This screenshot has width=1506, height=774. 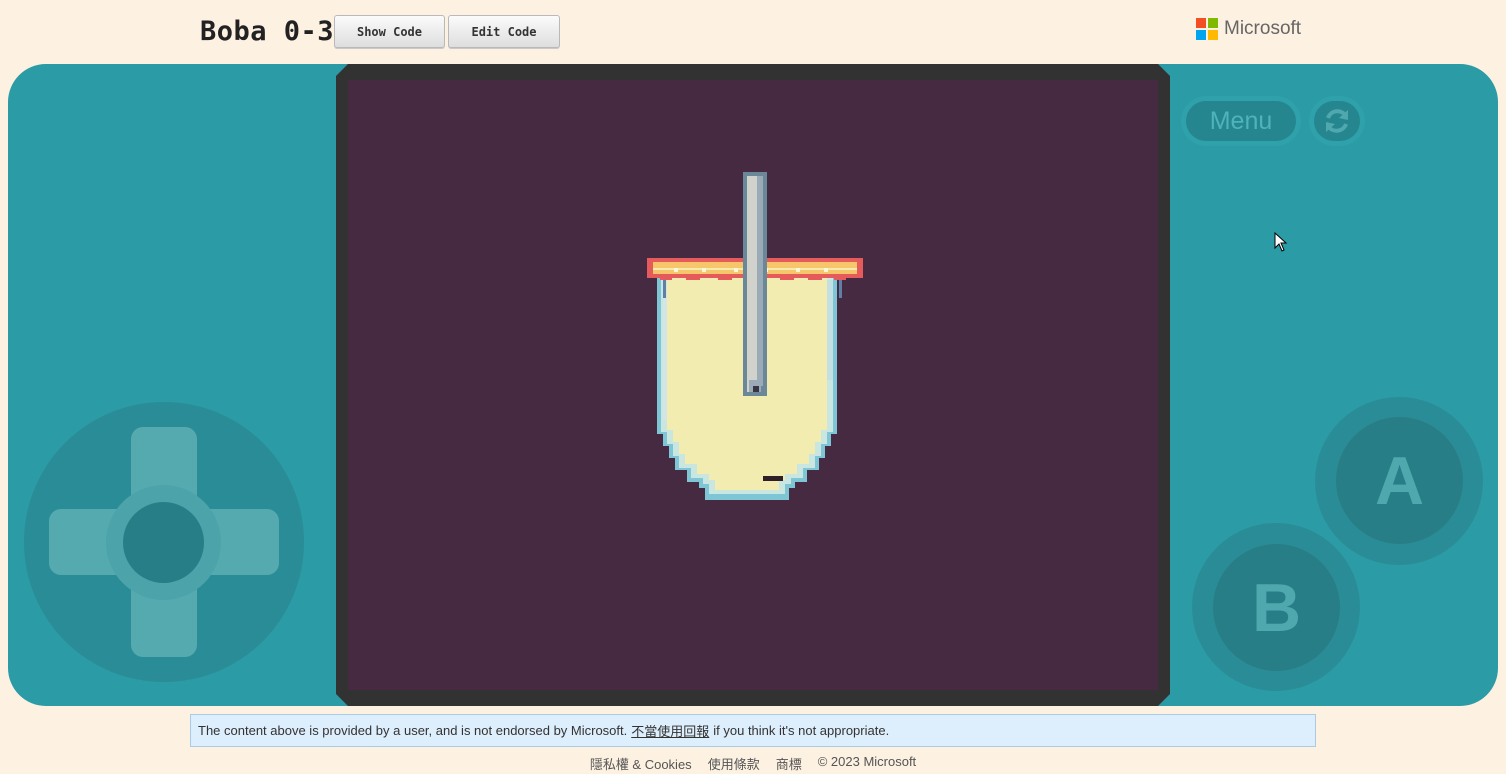 What do you see at coordinates (163, 542) in the screenshot?
I see `dpad-center` at bounding box center [163, 542].